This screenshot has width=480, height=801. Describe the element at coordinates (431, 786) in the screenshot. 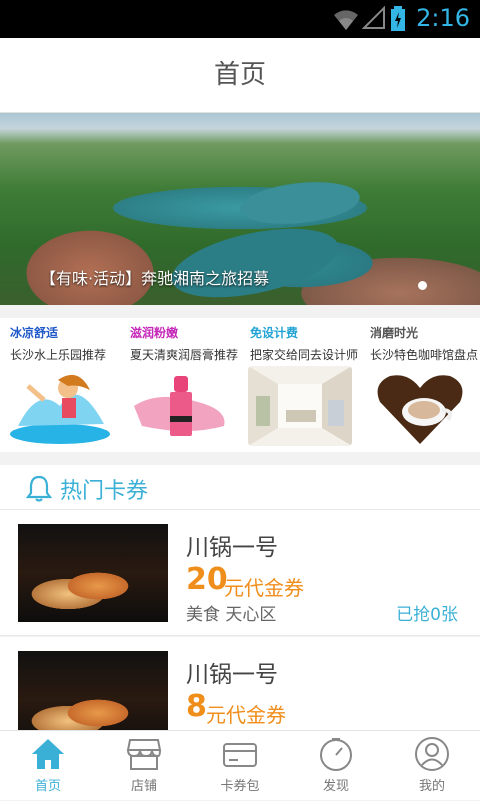

I see `tab-label: 我的` at that location.